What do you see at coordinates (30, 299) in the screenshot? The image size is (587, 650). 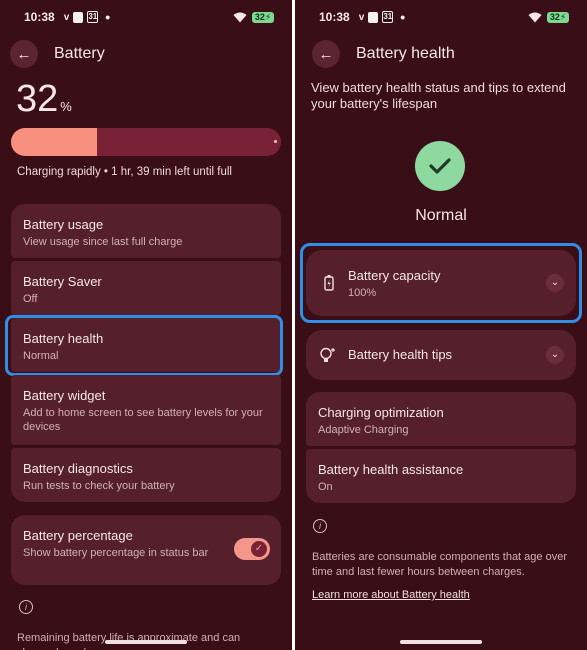 I see `item-subtitle: Off` at bounding box center [30, 299].